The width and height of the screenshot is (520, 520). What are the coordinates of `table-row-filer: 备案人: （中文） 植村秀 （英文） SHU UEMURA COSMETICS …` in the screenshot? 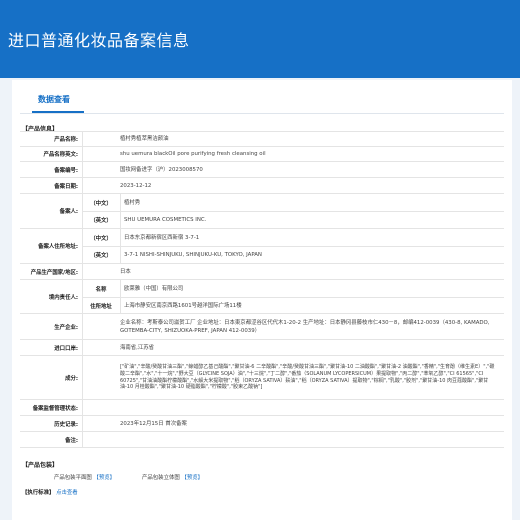 It's located at (262, 211).